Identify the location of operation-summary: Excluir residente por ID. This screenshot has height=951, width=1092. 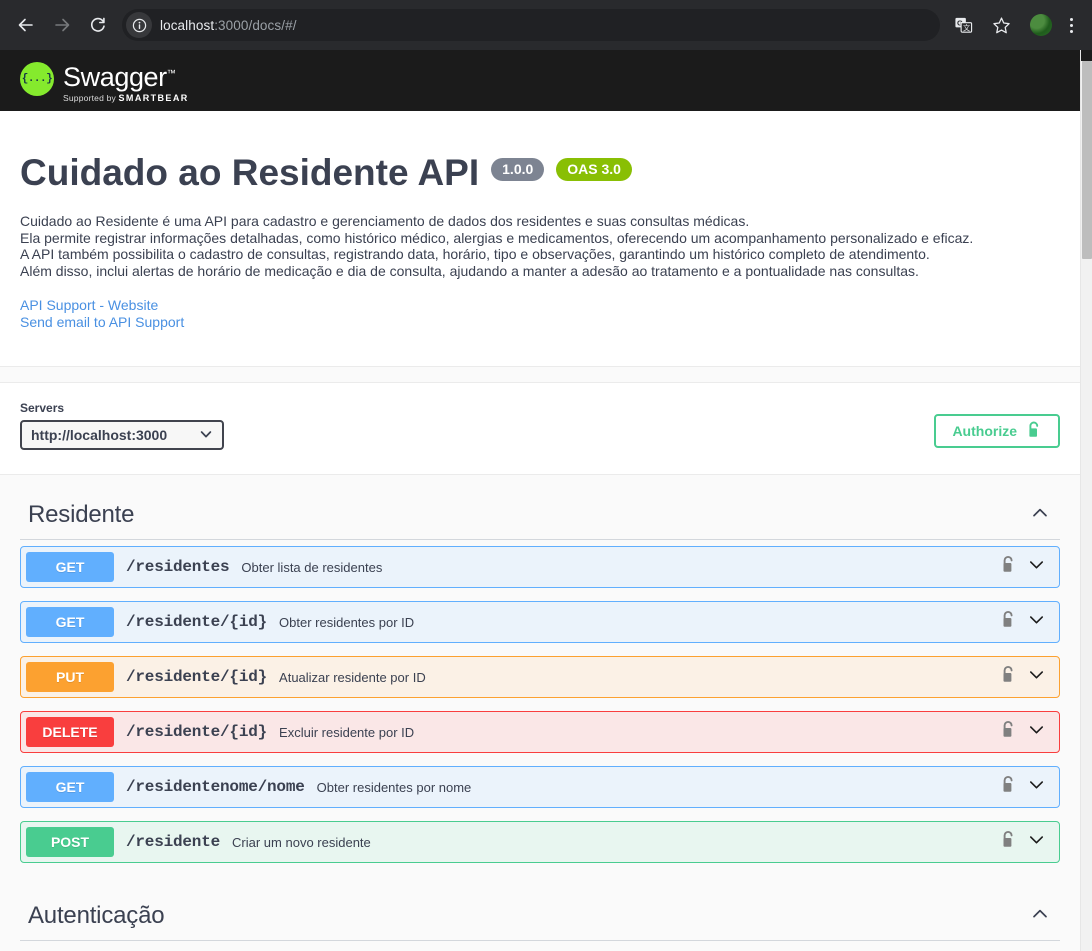
(347, 732).